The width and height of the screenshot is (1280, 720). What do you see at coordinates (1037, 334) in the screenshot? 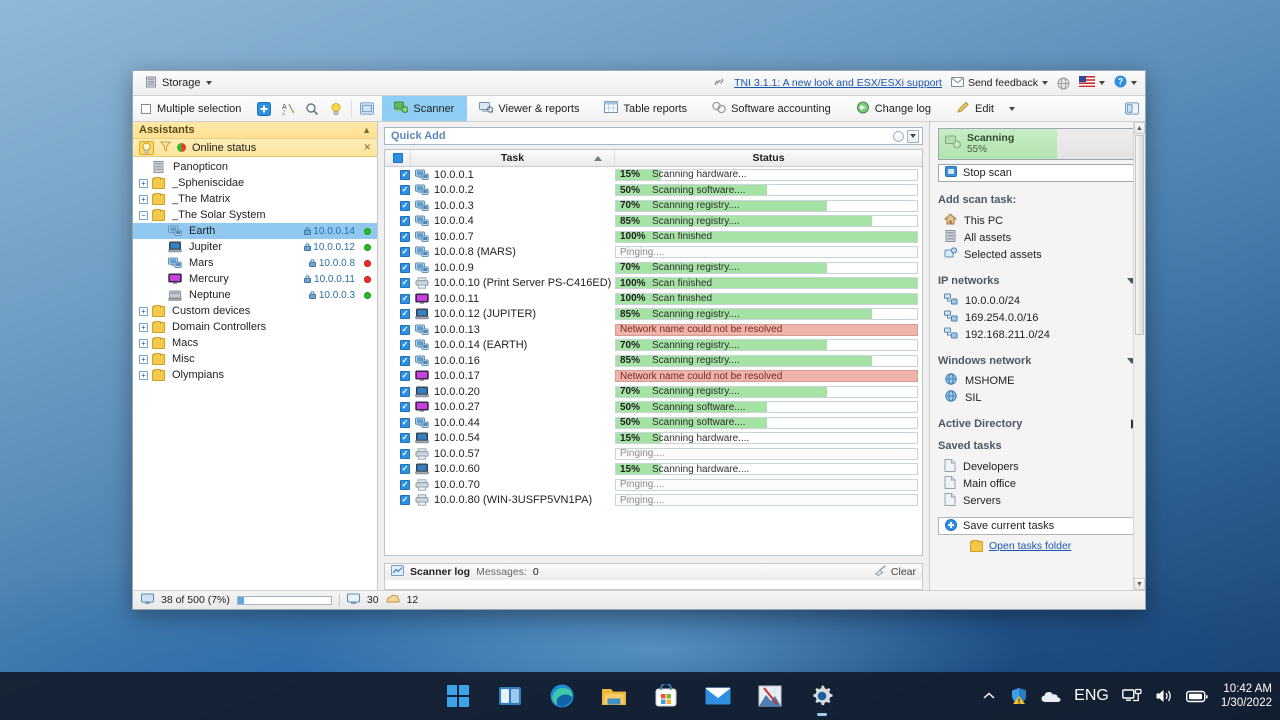
I see `ip-network-192-168-211-0-24: 192.168.211.0/24` at bounding box center [1037, 334].